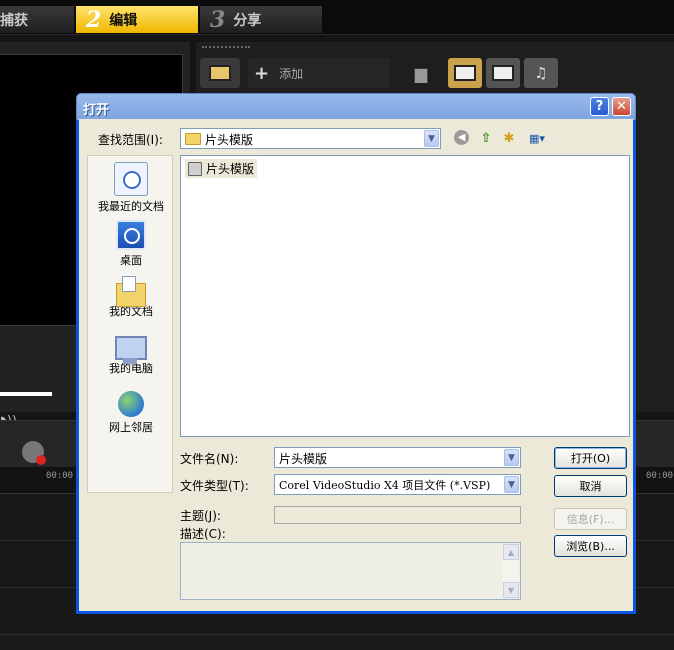 Image resolution: width=674 pixels, height=650 pixels. Describe the element at coordinates (537, 138) in the screenshot. I see `view-menu-icon: ▦▾` at that location.